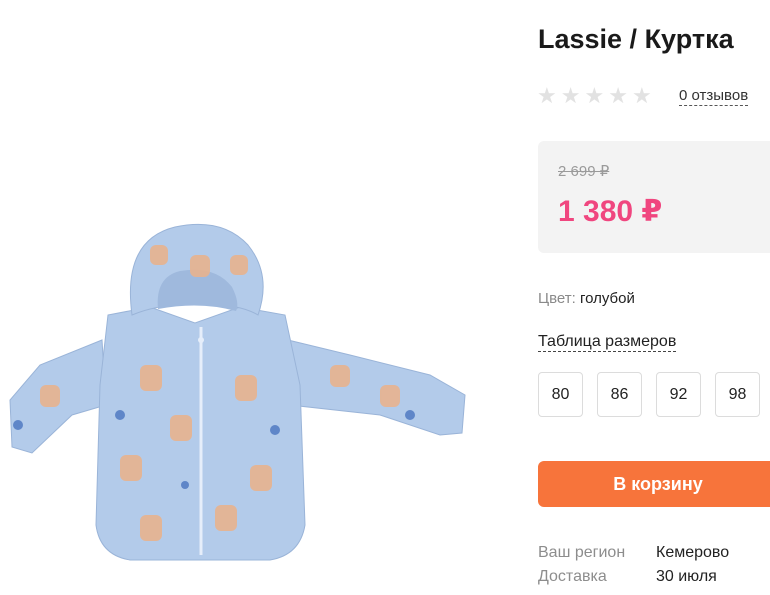  Describe the element at coordinates (678, 394) in the screenshot. I see `size-option-92: 92` at that location.